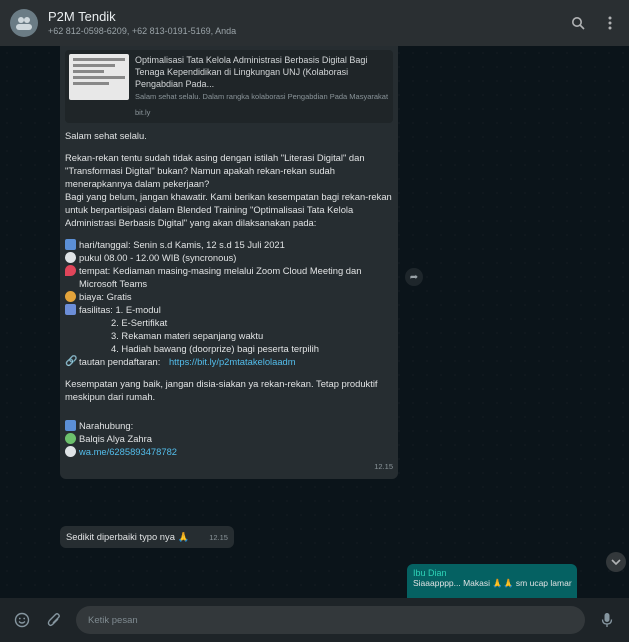 The height and width of the screenshot is (642, 629). I want to click on money-bag-icon, so click(70, 296).